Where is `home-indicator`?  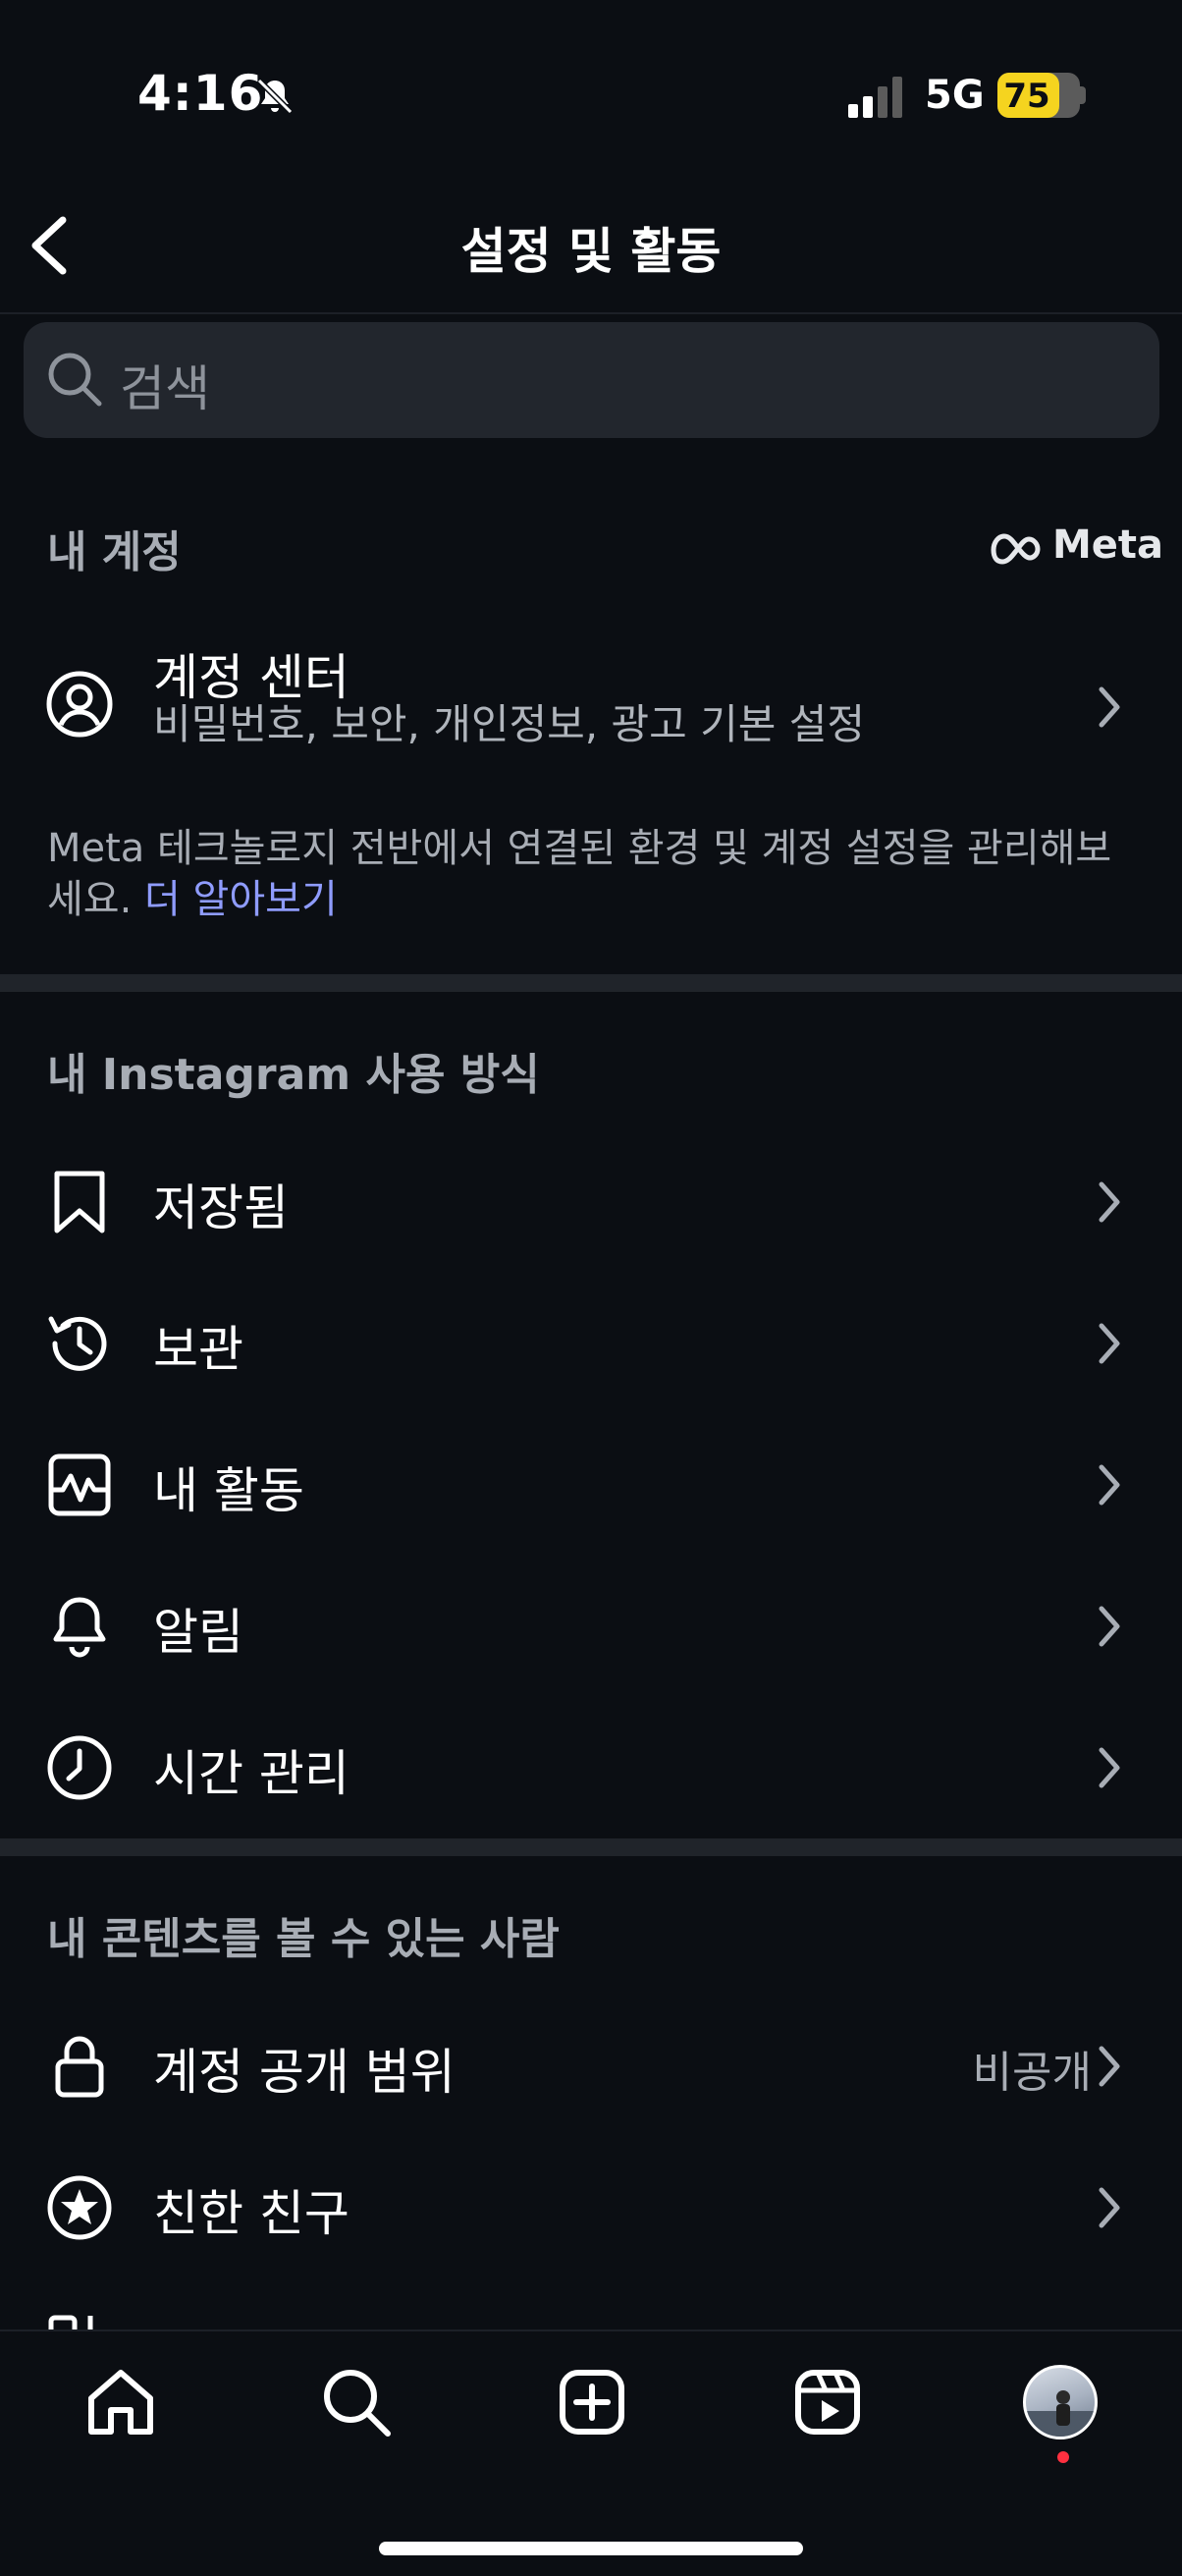 home-indicator is located at coordinates (591, 2549).